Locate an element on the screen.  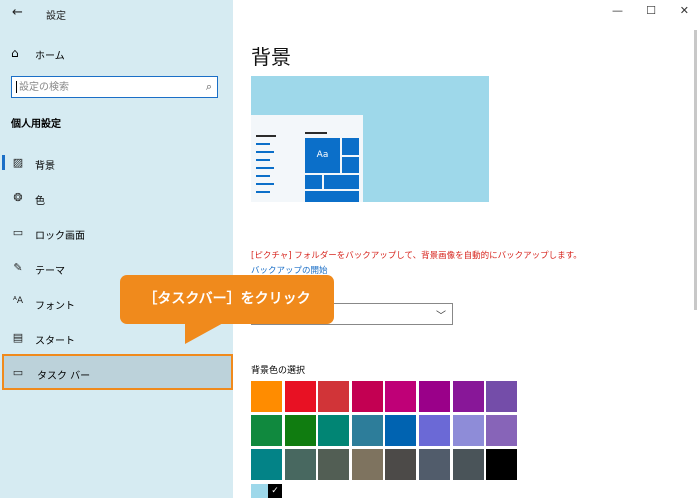
callout-tail is located at coordinates (205, 333).